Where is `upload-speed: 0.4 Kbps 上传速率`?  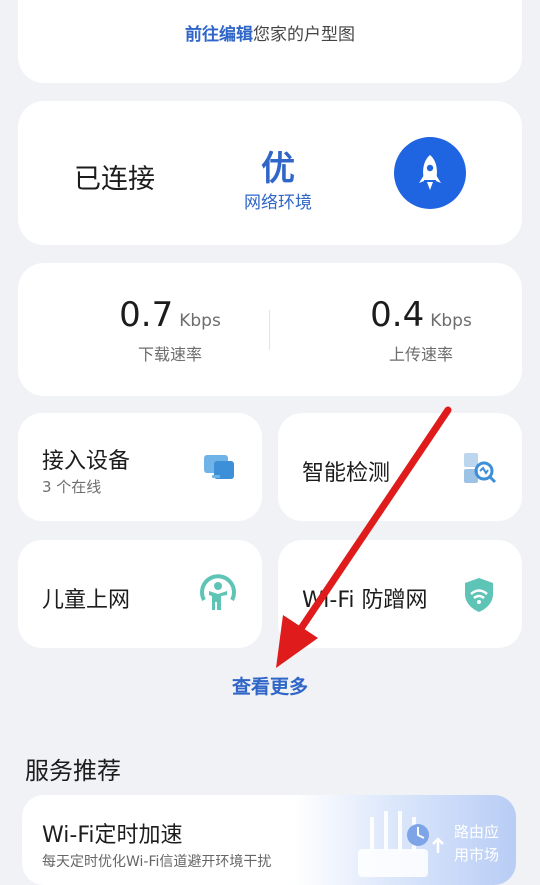
upload-speed: 0.4 Kbps 上传速率 is located at coordinates (421, 330).